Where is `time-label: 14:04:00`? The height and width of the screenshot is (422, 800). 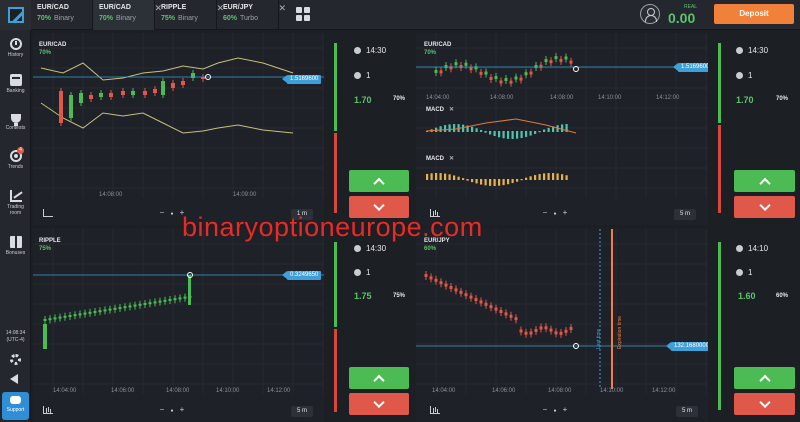
time-label: 14:04:00 is located at coordinates (438, 98).